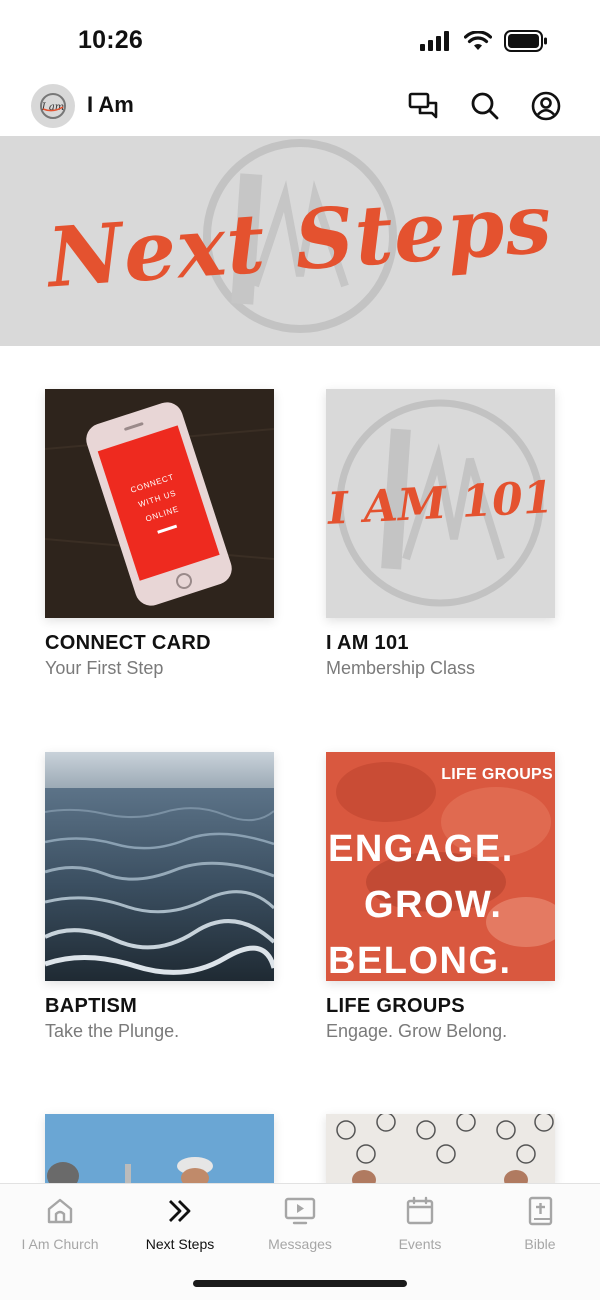 Image resolution: width=600 pixels, height=1300 pixels. I want to click on life-groups-image-line1: ENGAGE., so click(421, 849).